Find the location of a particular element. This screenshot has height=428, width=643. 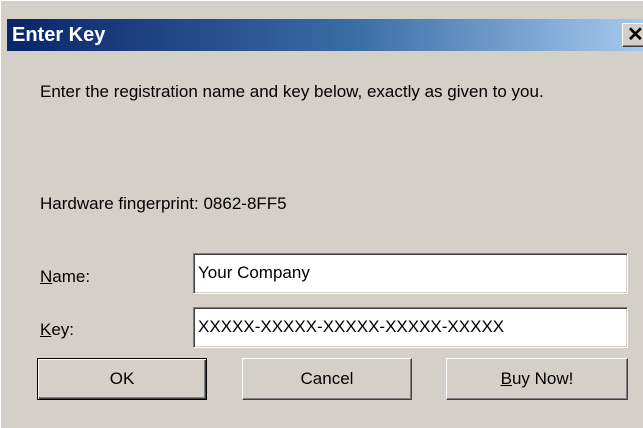

close-button: ✕ is located at coordinates (632, 35).